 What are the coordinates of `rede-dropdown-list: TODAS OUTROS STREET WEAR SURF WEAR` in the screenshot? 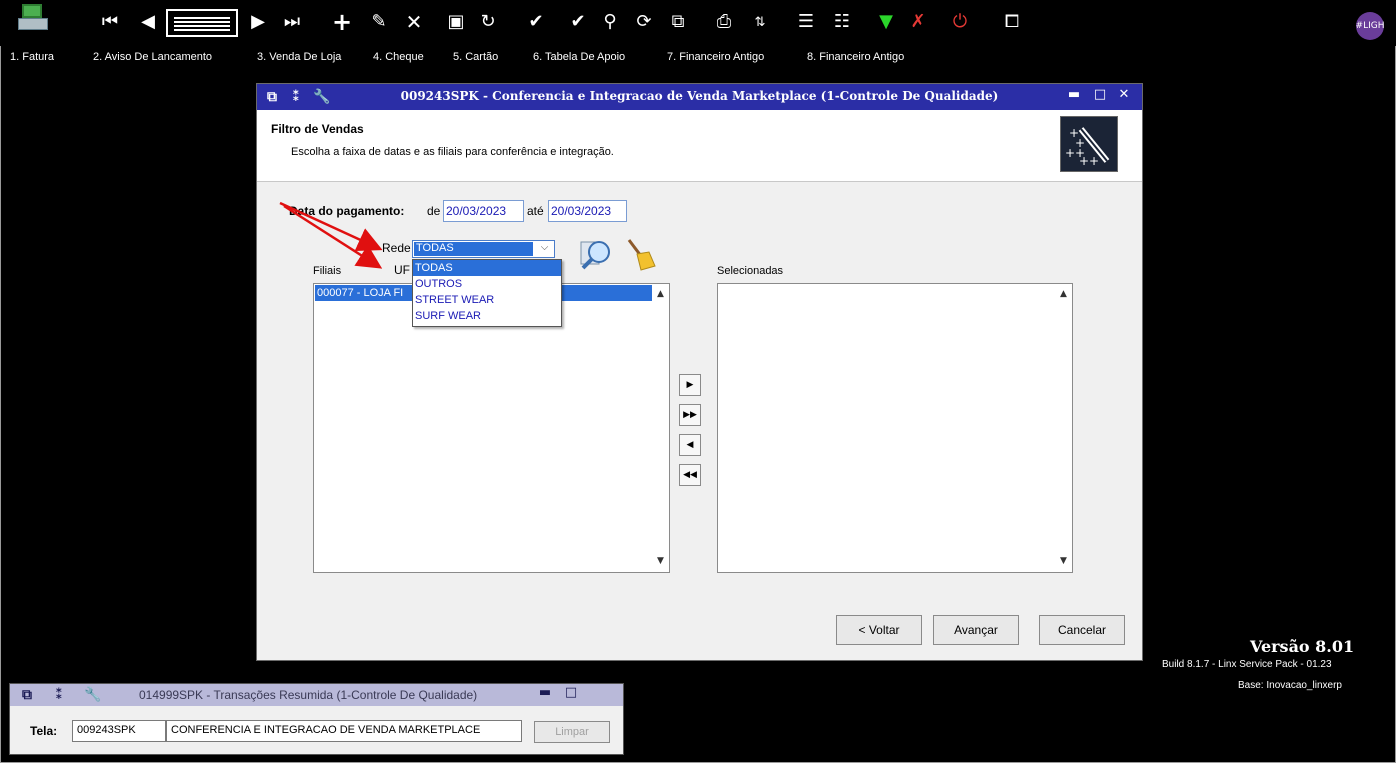 It's located at (487, 293).